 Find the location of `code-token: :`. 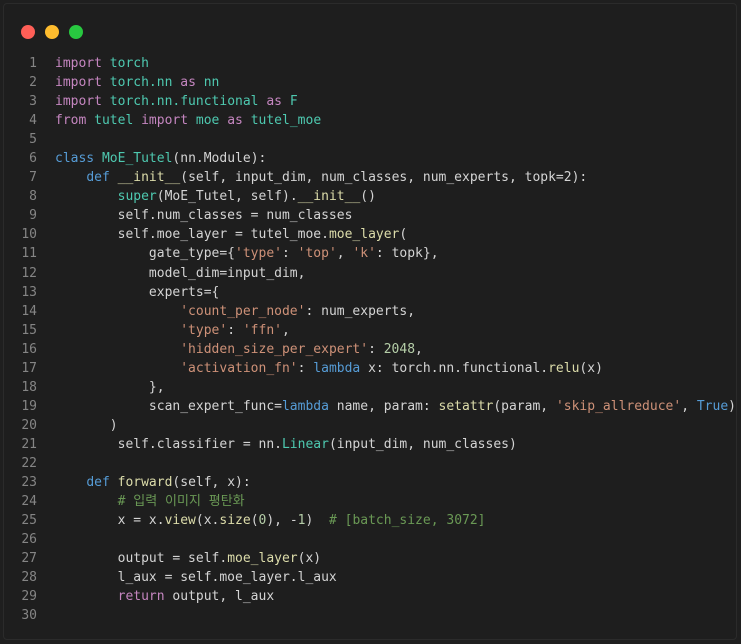

code-token: : is located at coordinates (289, 254).